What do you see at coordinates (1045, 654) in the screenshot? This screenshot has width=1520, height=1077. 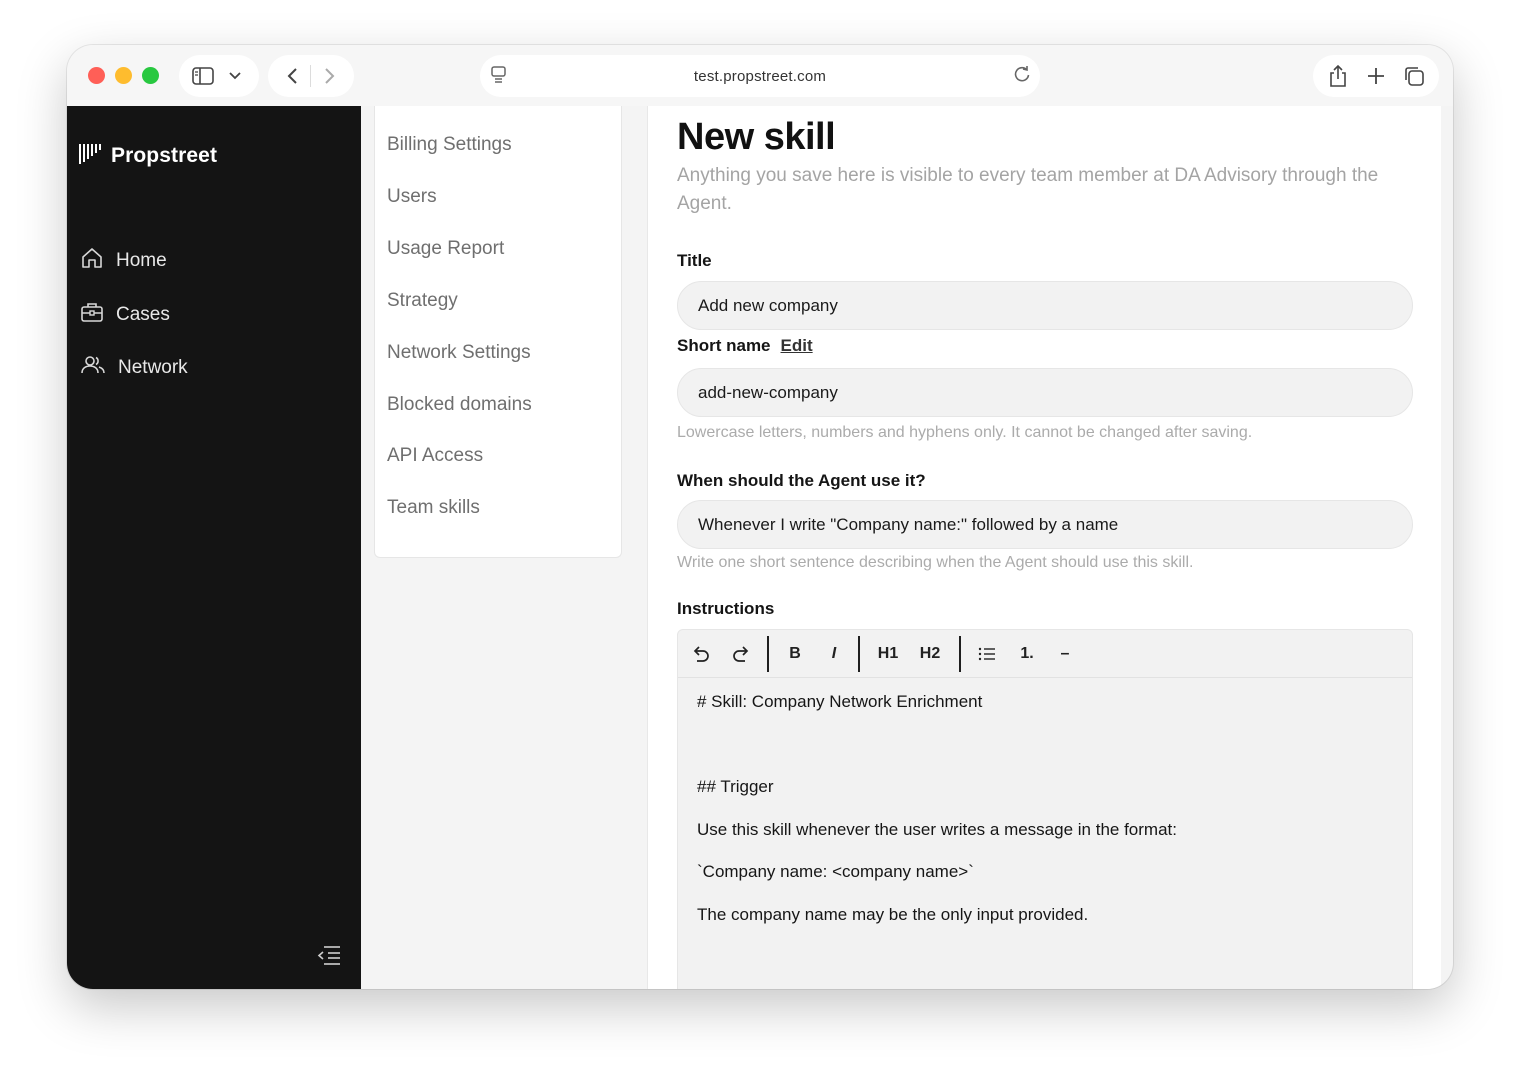 I see `editor-toolbar: B I H1 H2 1. –` at bounding box center [1045, 654].